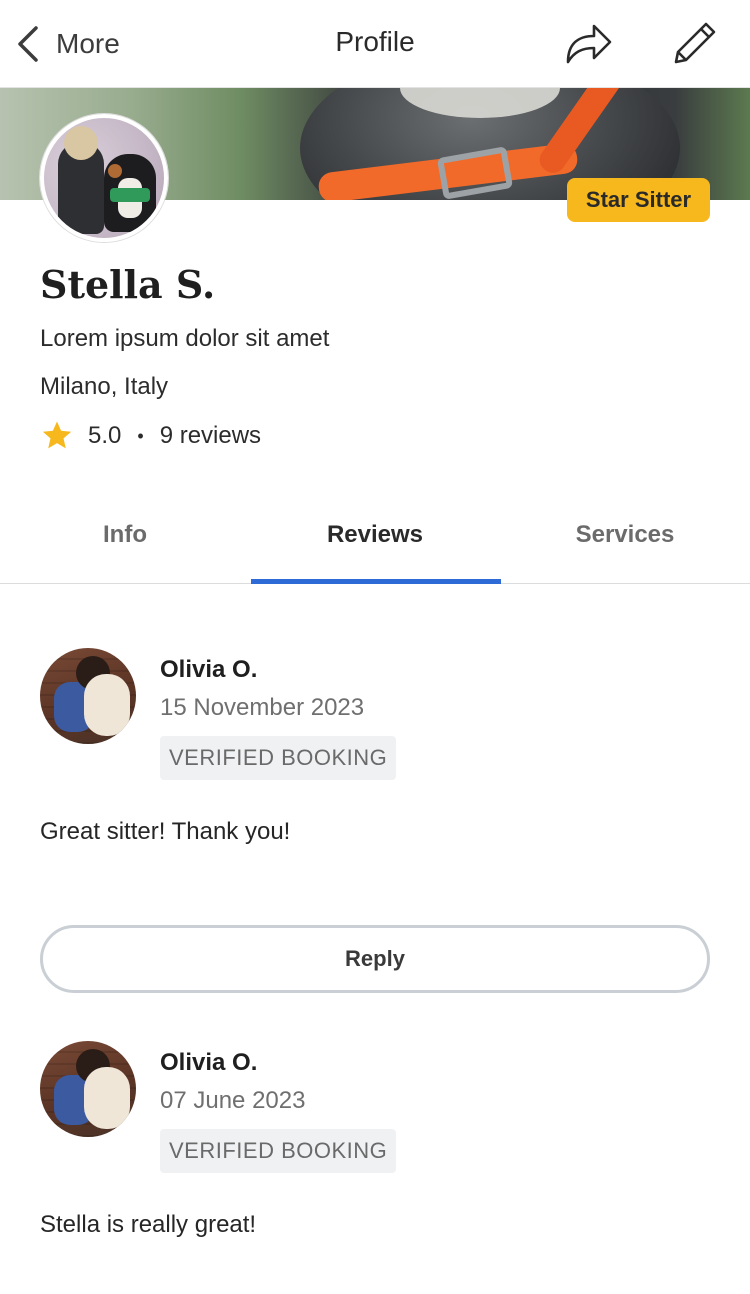  Describe the element at coordinates (262, 707) in the screenshot. I see `review-date: 15 November 2023` at that location.